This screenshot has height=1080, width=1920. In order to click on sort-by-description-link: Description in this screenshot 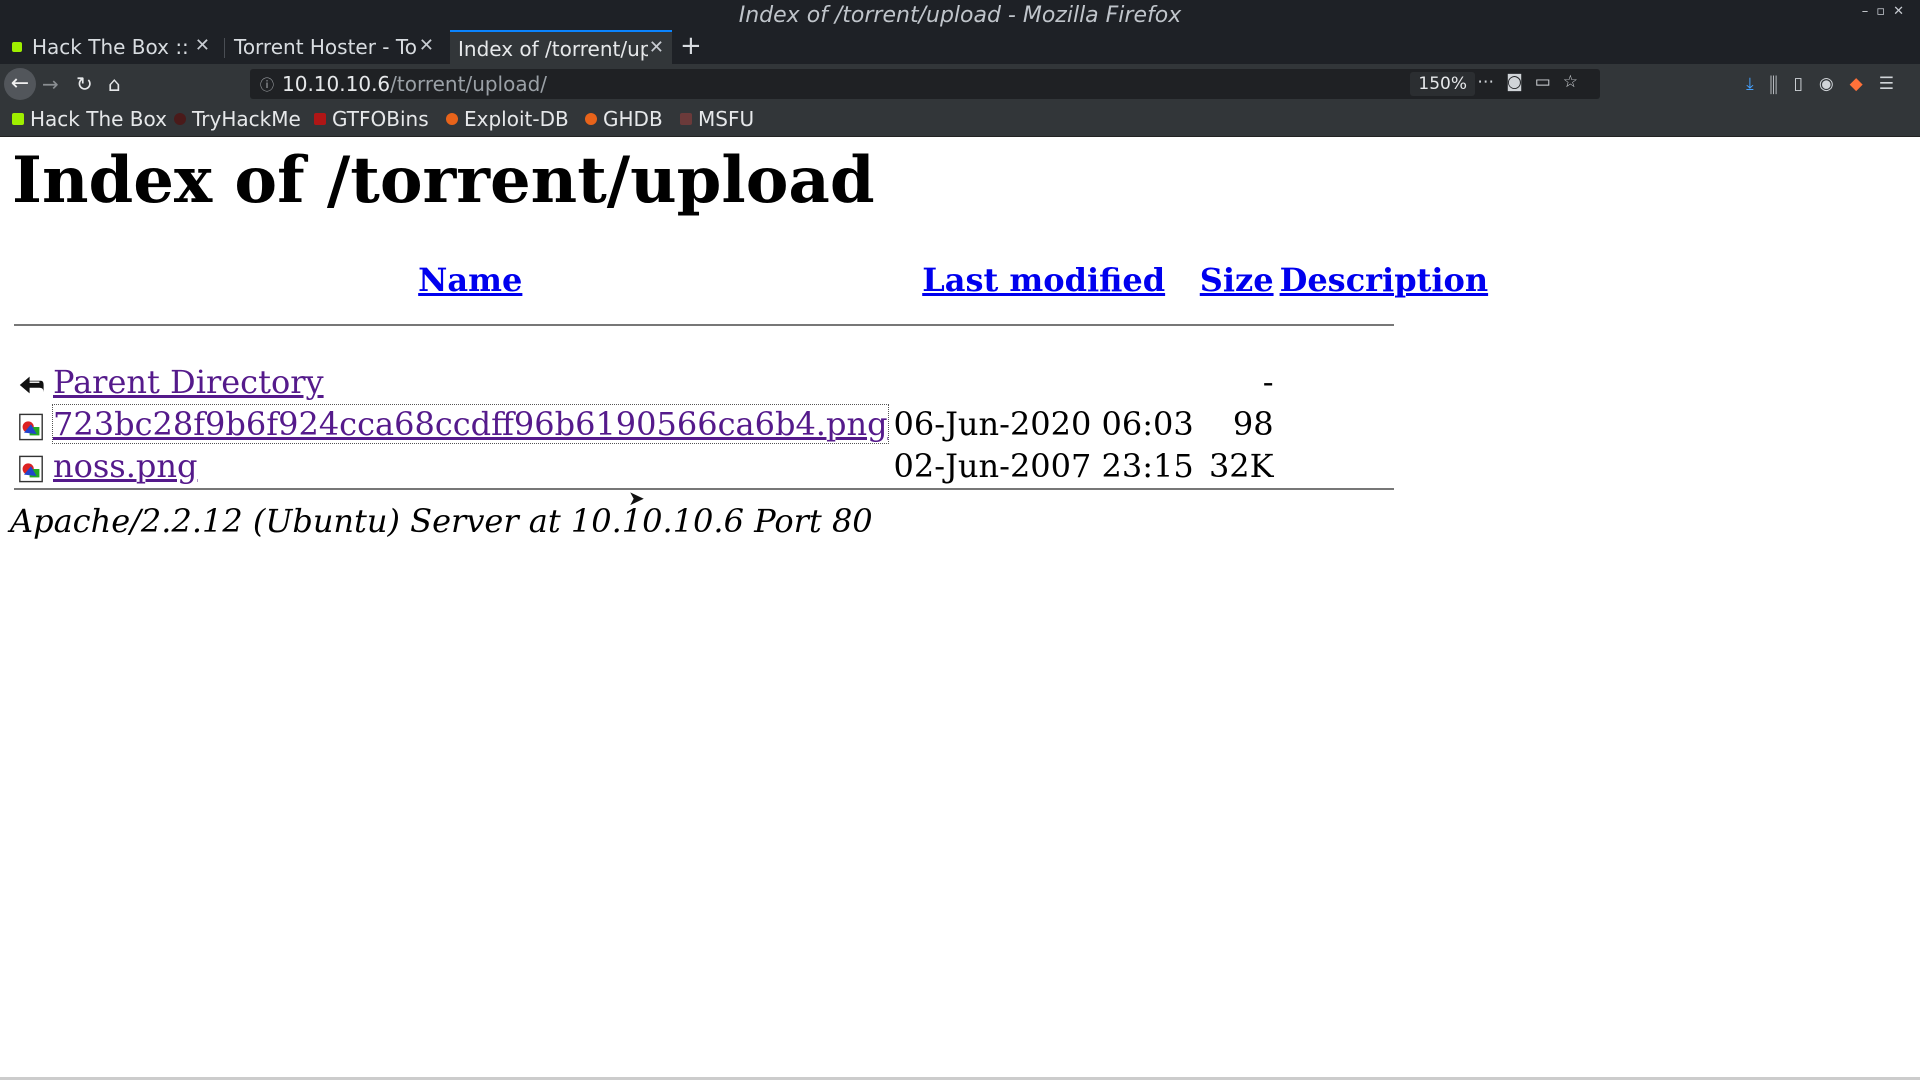, I will do `click(1384, 280)`.